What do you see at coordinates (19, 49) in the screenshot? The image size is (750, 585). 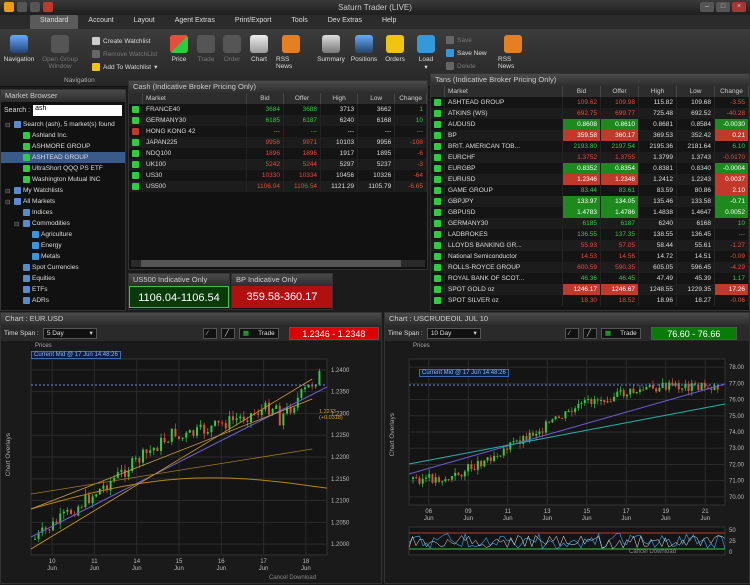 I see `navigation-button: Navigation` at bounding box center [19, 49].